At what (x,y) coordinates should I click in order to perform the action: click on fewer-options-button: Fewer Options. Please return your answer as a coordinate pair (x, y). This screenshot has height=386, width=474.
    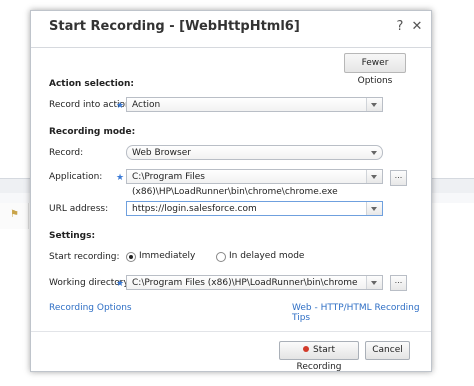
    Looking at the image, I should click on (375, 69).